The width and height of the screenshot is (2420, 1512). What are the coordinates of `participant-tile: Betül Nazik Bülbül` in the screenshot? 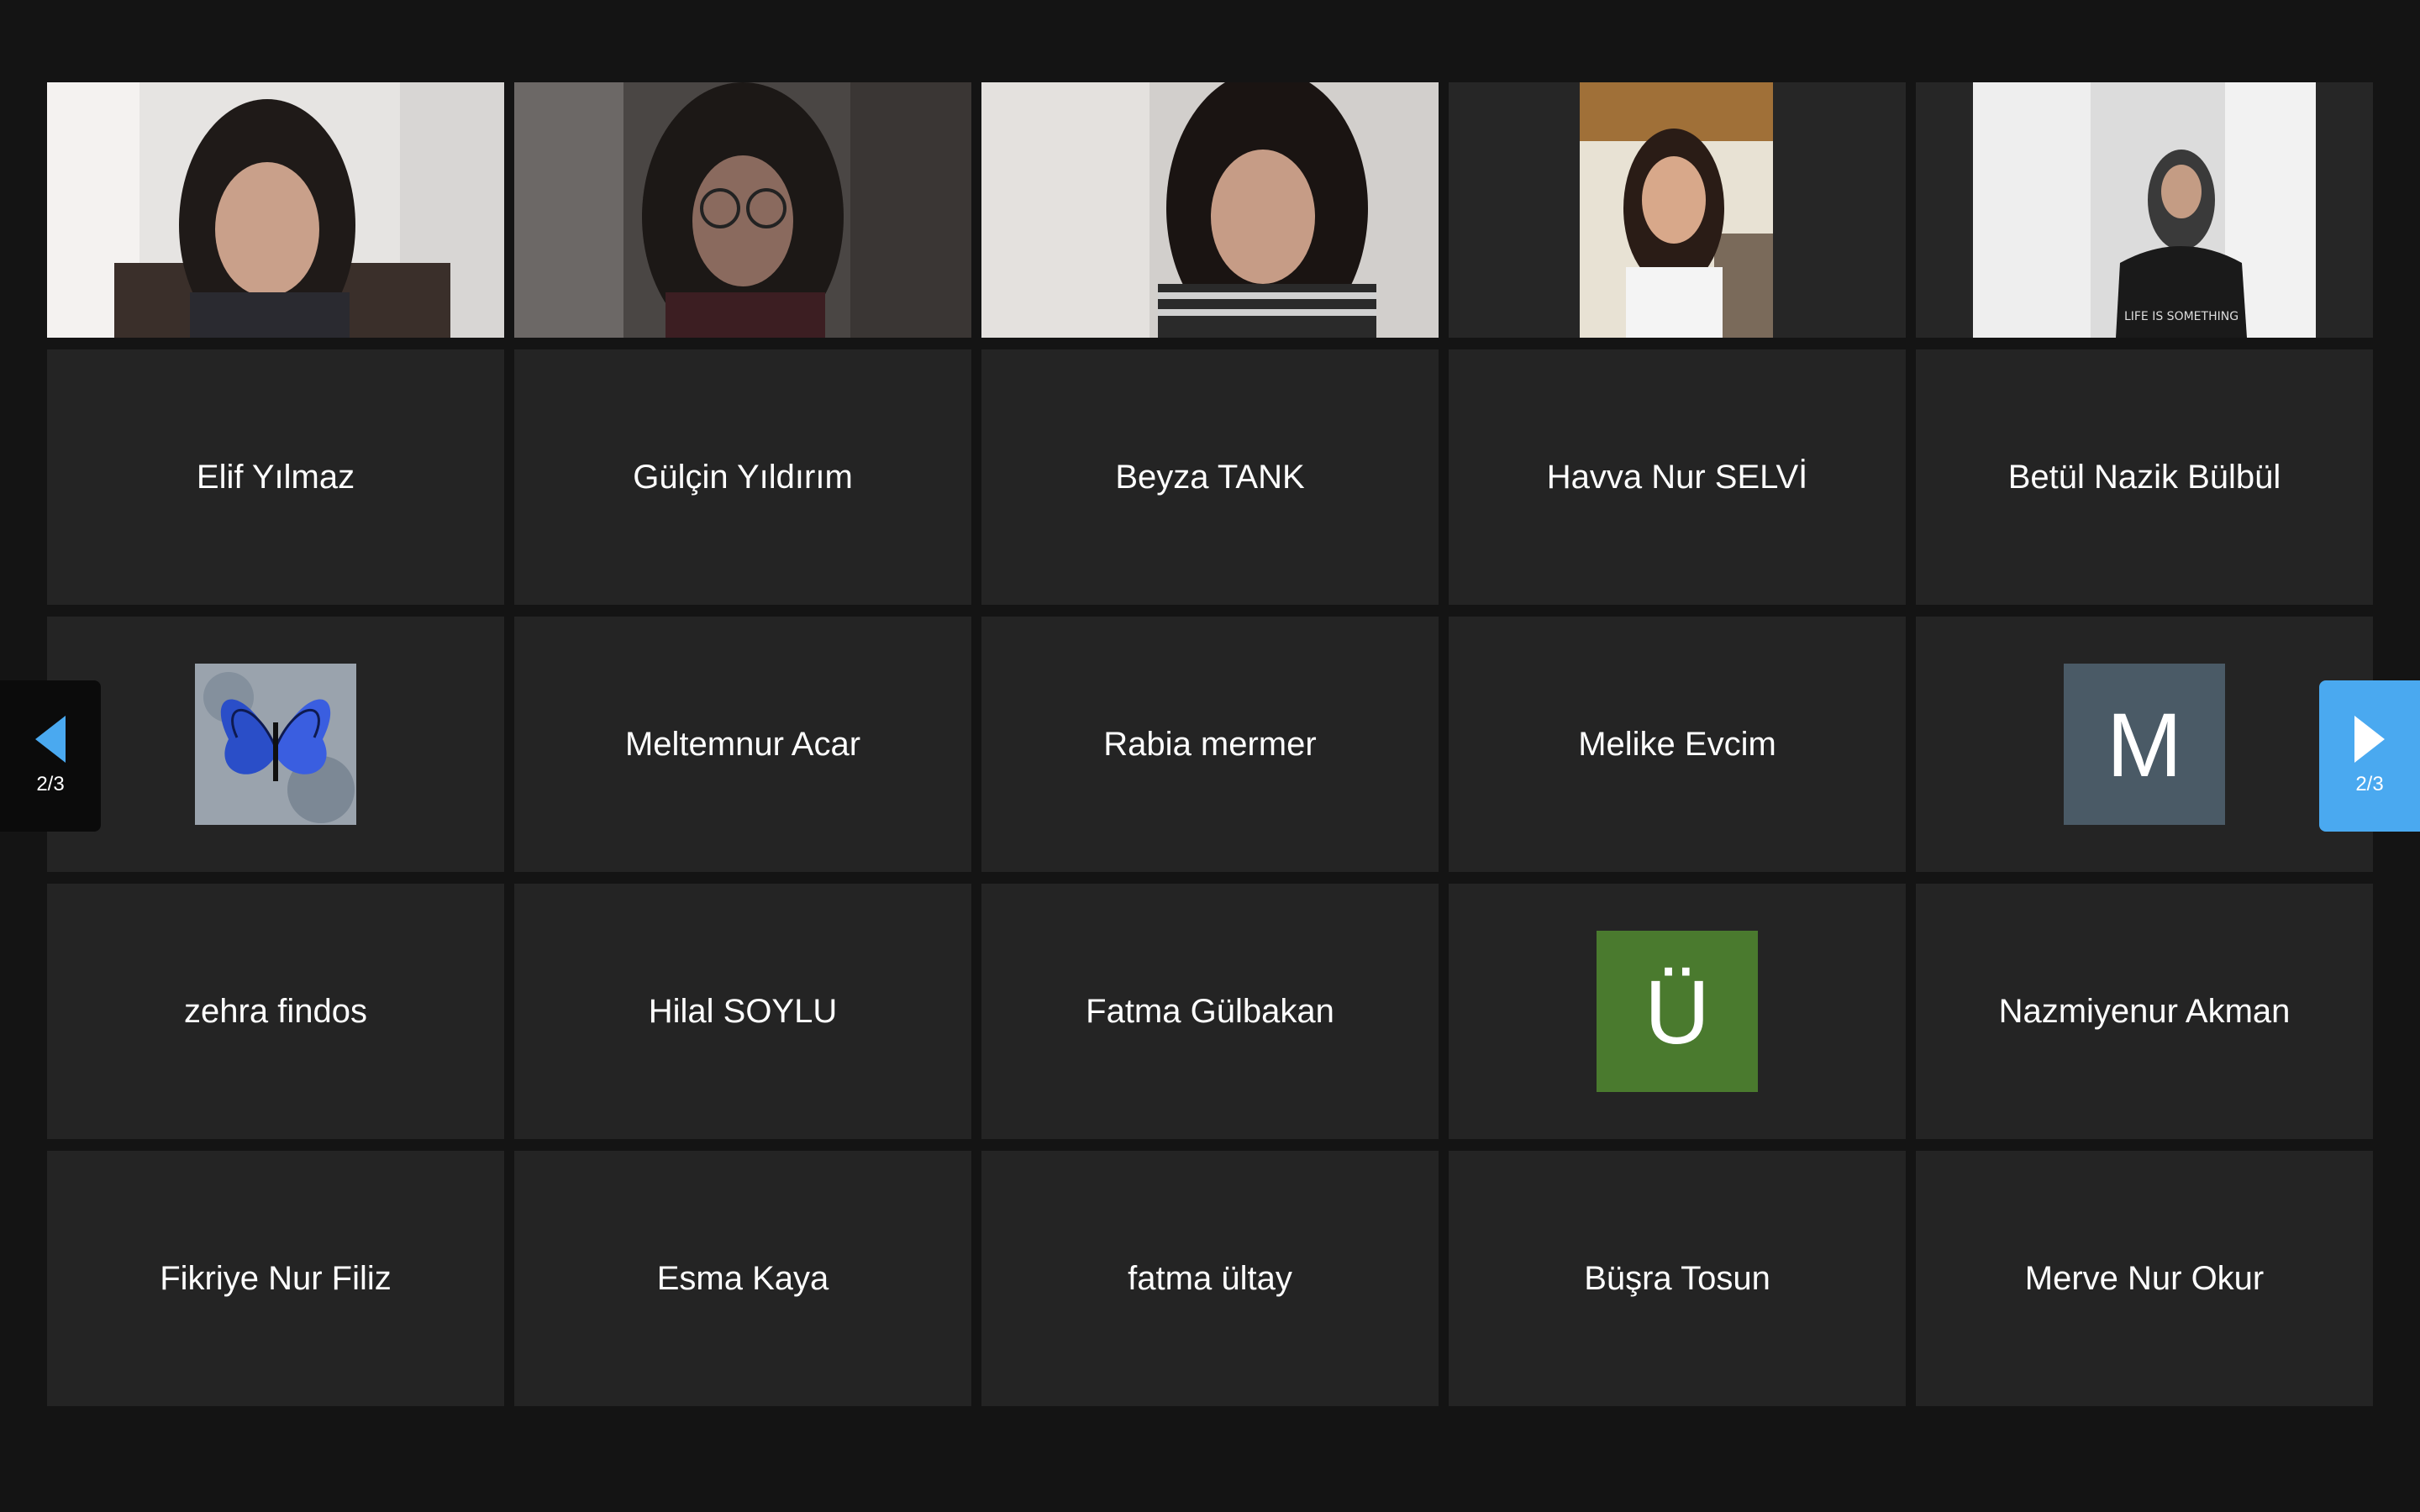 It's located at (2145, 477).